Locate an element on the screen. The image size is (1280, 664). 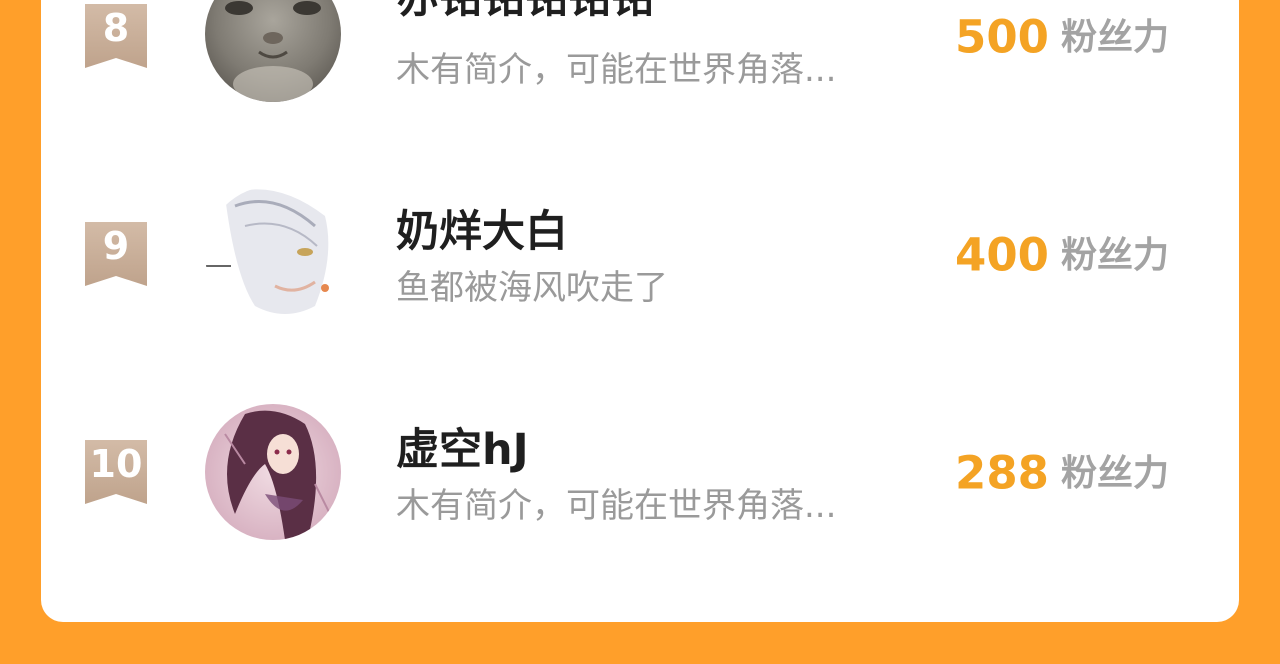
fans-count: 288 is located at coordinates (1002, 473).